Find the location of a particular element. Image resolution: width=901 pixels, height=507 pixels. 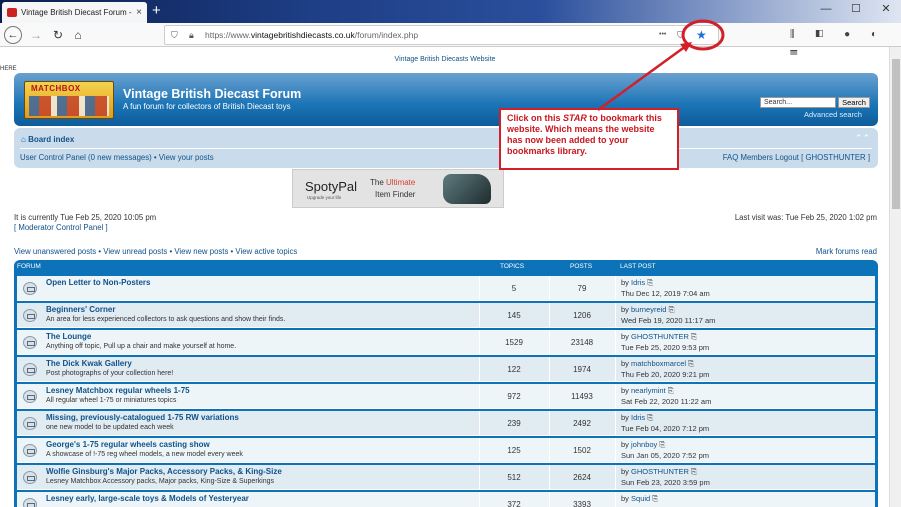

pocket-icon: ⛉ is located at coordinates (680, 35).